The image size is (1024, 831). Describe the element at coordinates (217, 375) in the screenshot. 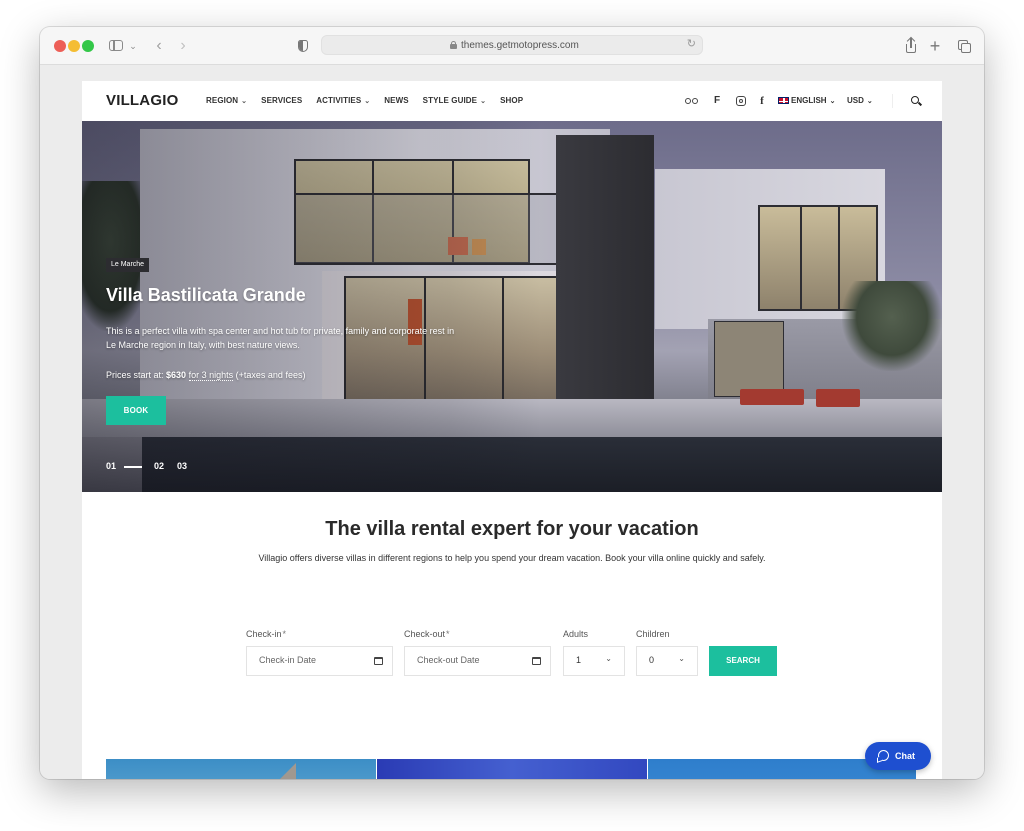

I see `price-nights: 3 nights` at that location.